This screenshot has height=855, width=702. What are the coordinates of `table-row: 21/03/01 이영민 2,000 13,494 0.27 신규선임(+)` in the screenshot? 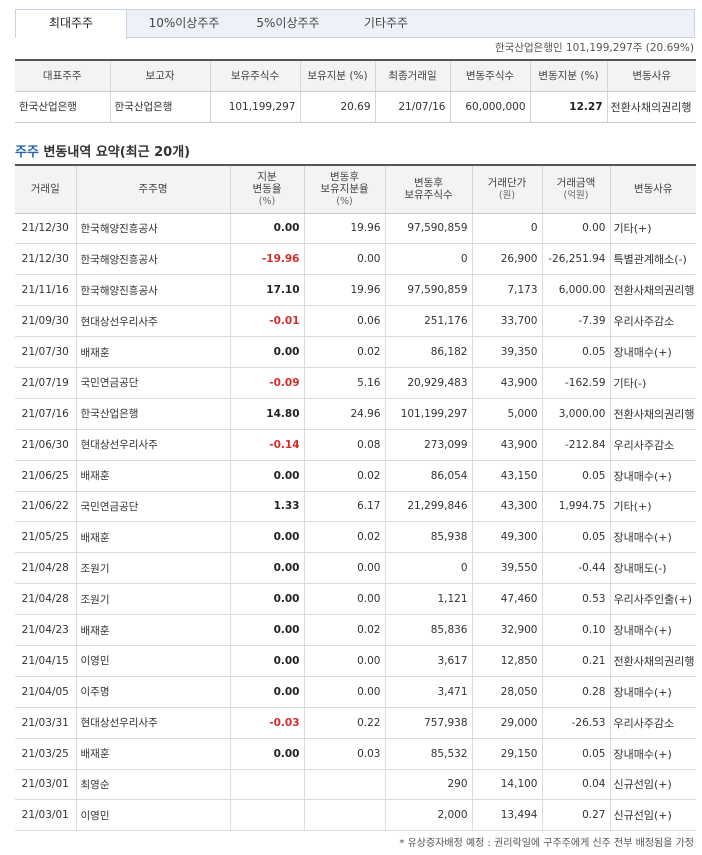 It's located at (355, 815).